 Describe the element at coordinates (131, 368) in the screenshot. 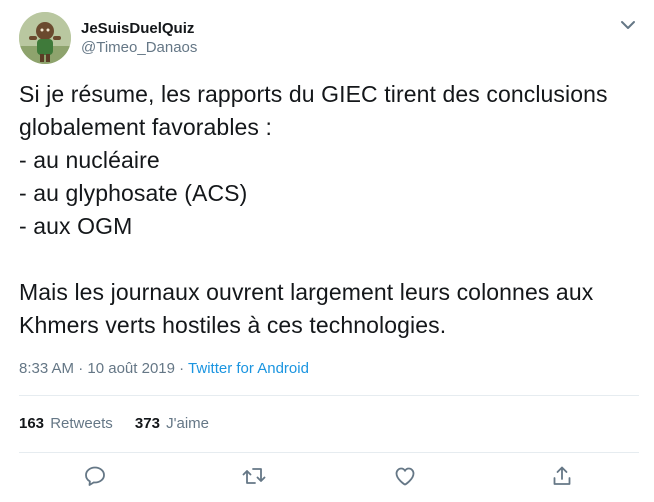

I see `tweet-date: 10 août 2019` at that location.